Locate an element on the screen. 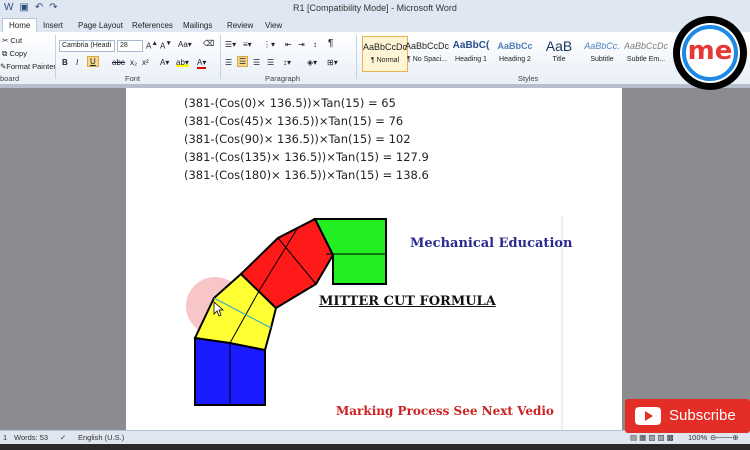 The height and width of the screenshot is (450, 750). paragraph-group-label: Paragraph is located at coordinates (283, 78).